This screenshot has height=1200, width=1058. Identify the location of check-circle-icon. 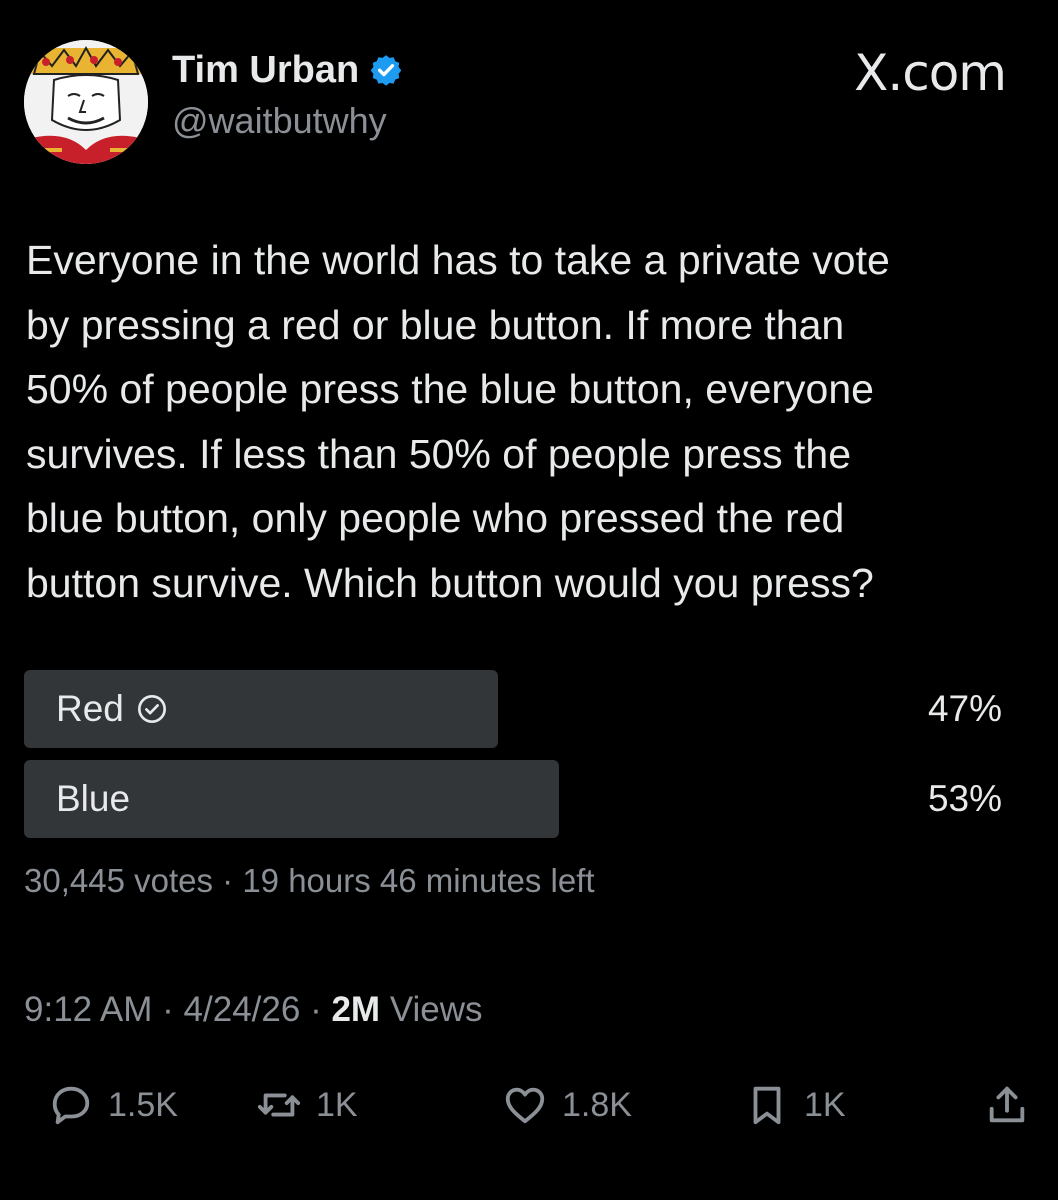
(152, 709).